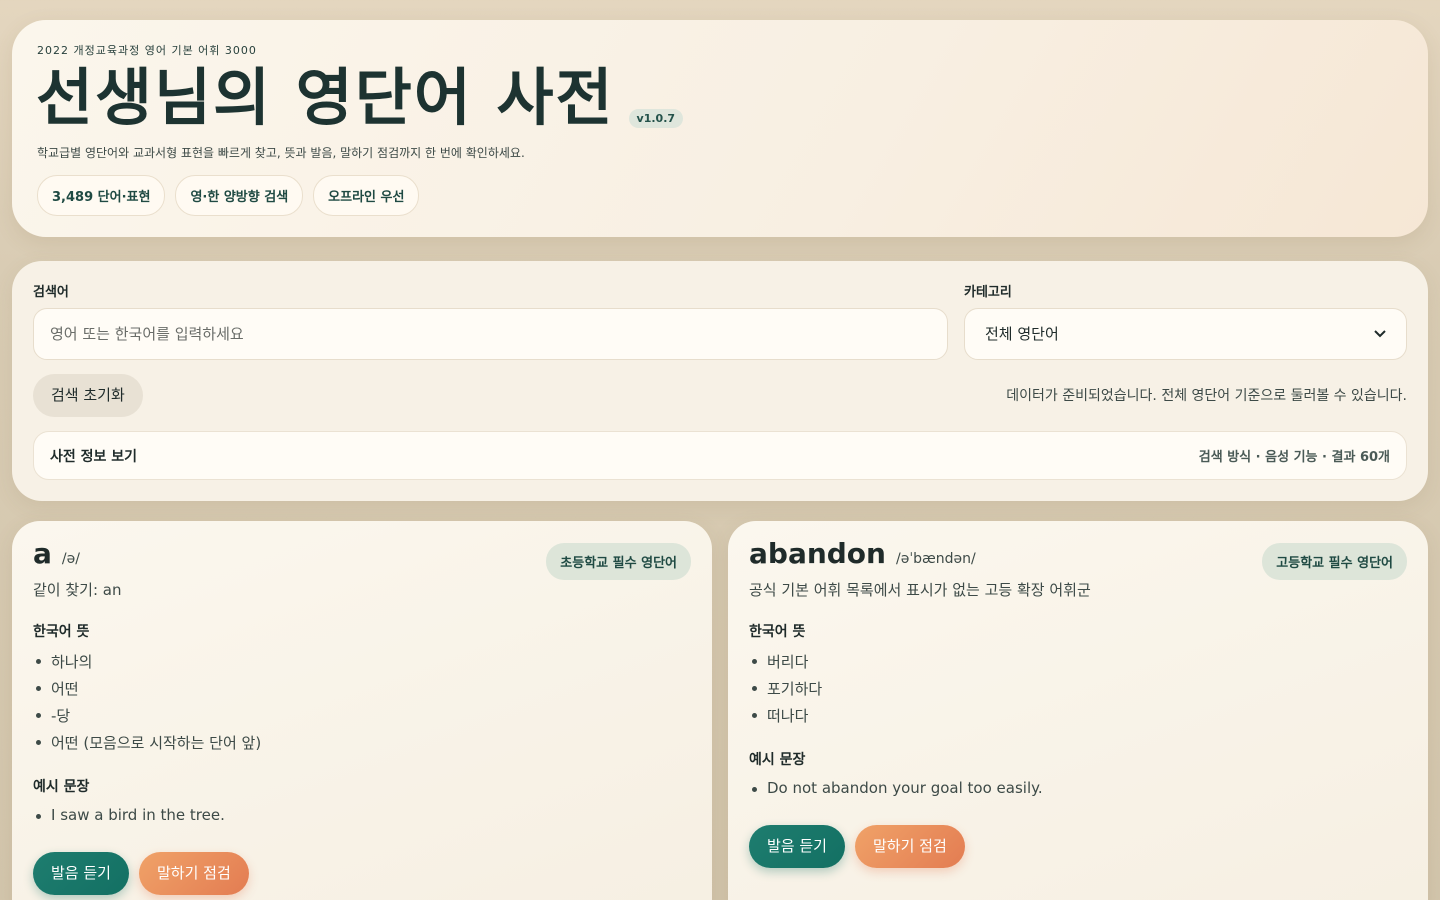 Image resolution: width=1440 pixels, height=900 pixels. I want to click on category-selected-value: 전체 영단어, so click(1022, 334).